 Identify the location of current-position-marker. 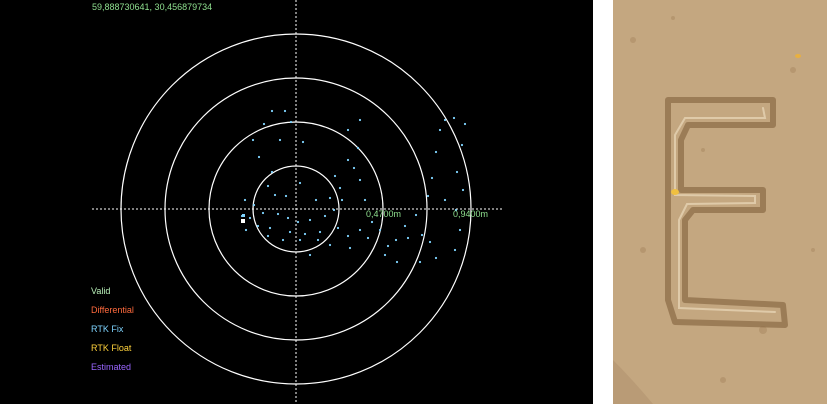
(243, 221).